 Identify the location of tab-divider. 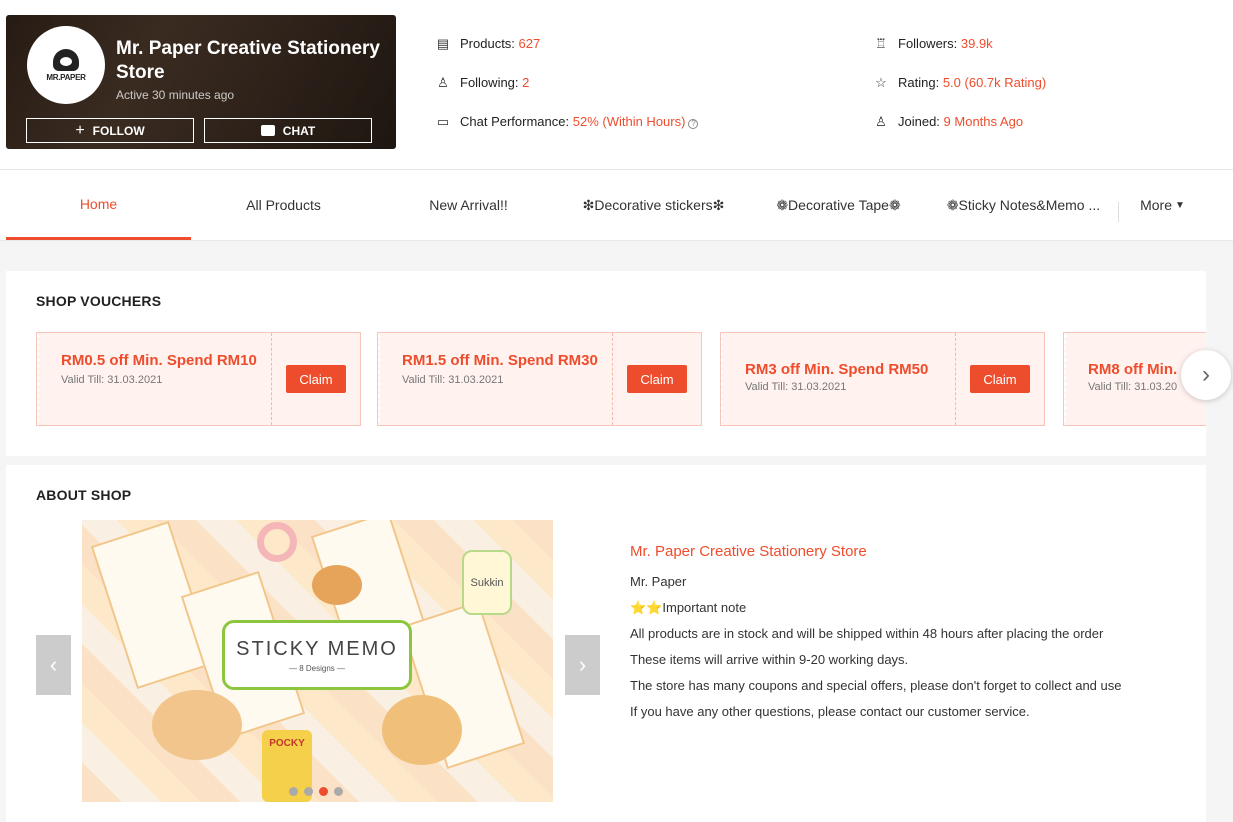
(1118, 212).